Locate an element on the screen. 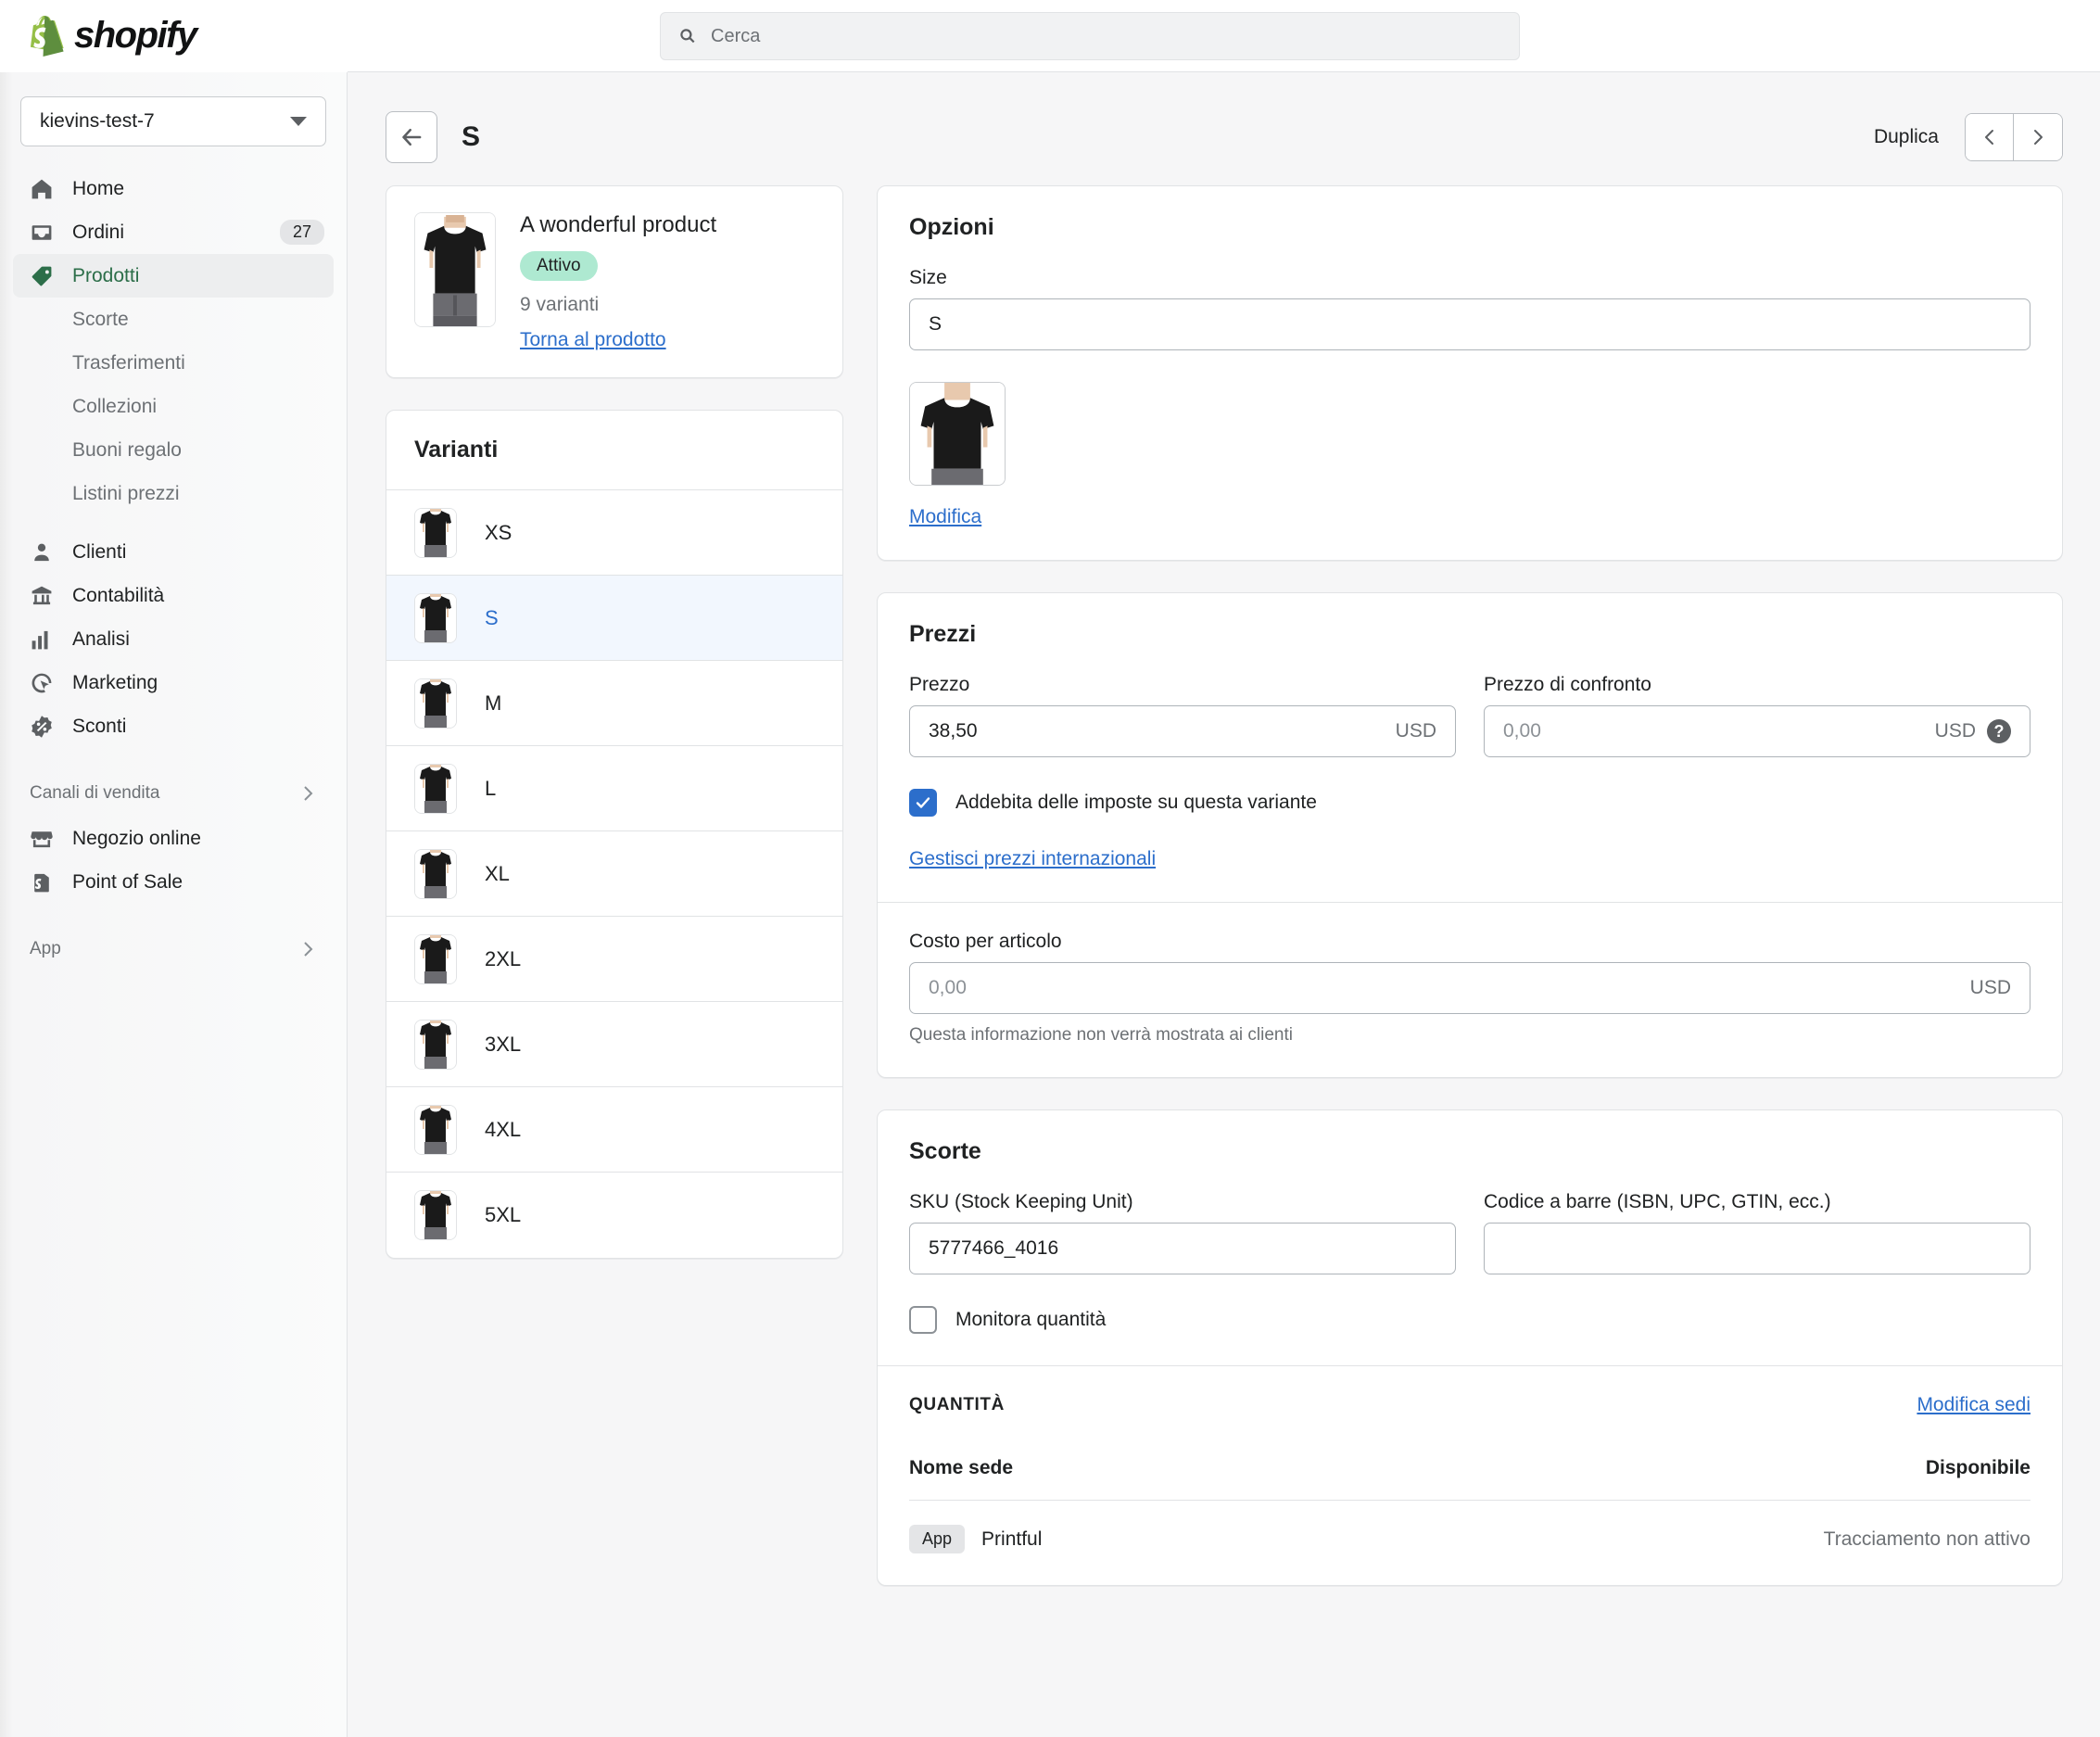 Image resolution: width=2100 pixels, height=1737 pixels. sidebar-item-ordini: Ordini 27 is located at coordinates (173, 232).